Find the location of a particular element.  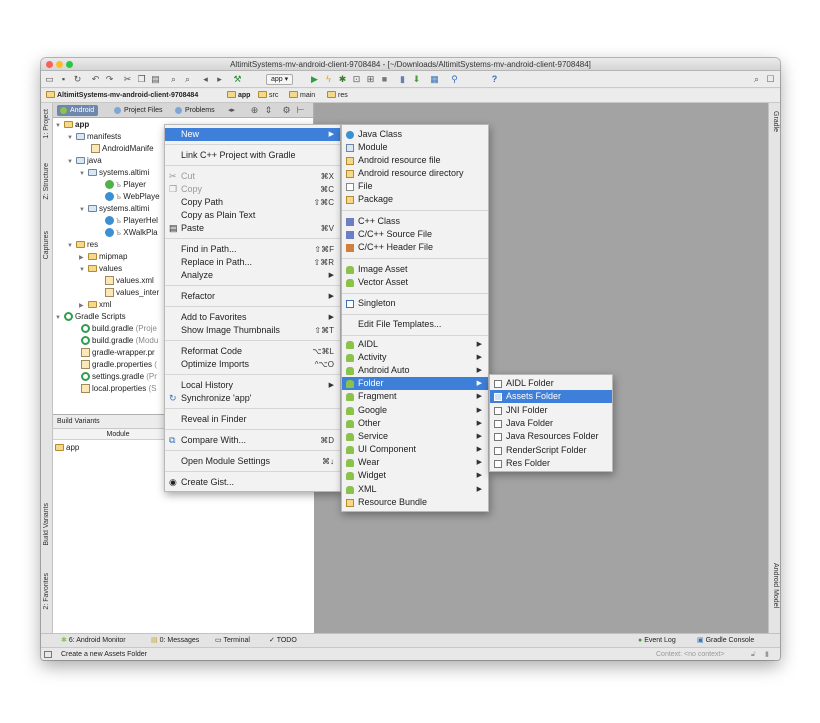

menu-item-cut: ✂ Cut ⌘X is located at coordinates (252, 176).